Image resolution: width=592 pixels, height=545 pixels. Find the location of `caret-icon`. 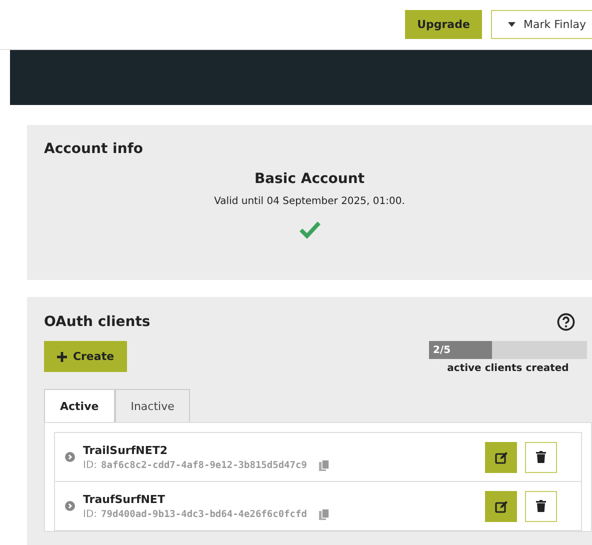

caret-icon is located at coordinates (512, 24).